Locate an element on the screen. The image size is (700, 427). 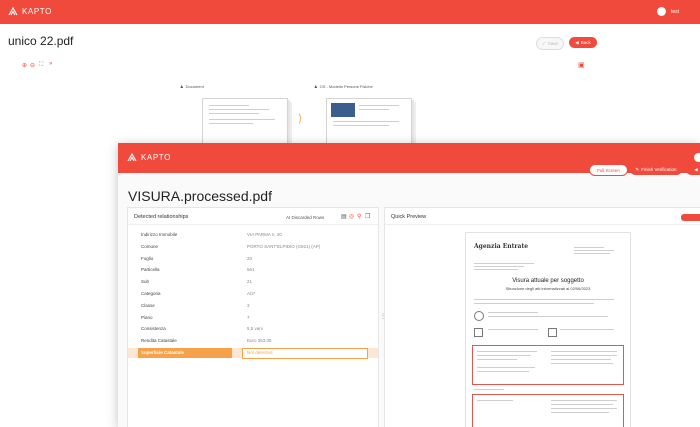
table-row: Piano 7 is located at coordinates (253, 318).